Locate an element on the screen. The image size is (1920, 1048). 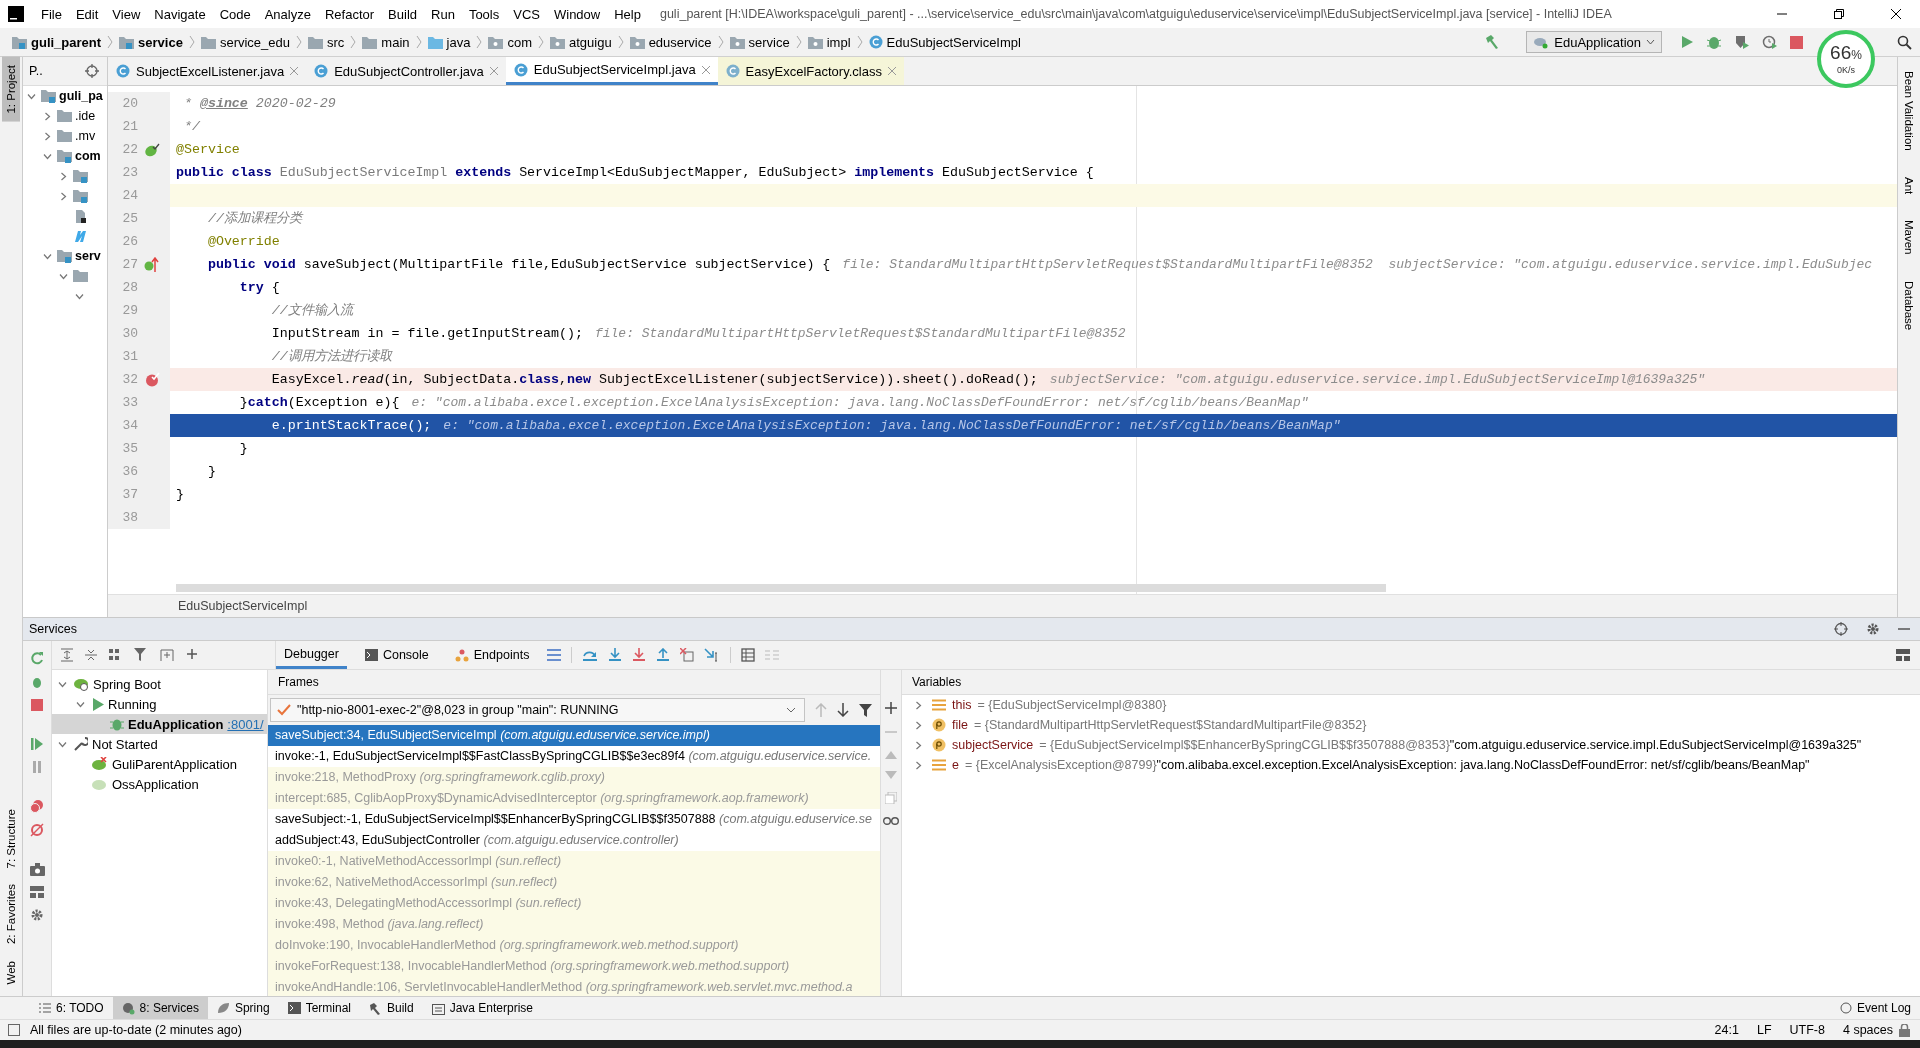
stop-icon is located at coordinates (1796, 42).